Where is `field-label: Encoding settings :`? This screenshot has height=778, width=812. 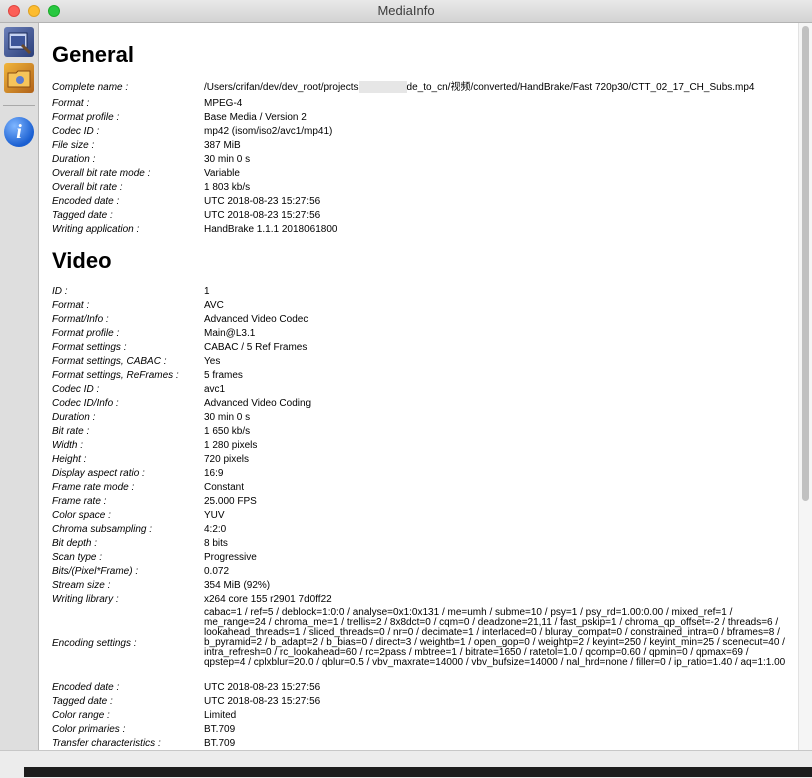 field-label: Encoding settings : is located at coordinates (94, 643).